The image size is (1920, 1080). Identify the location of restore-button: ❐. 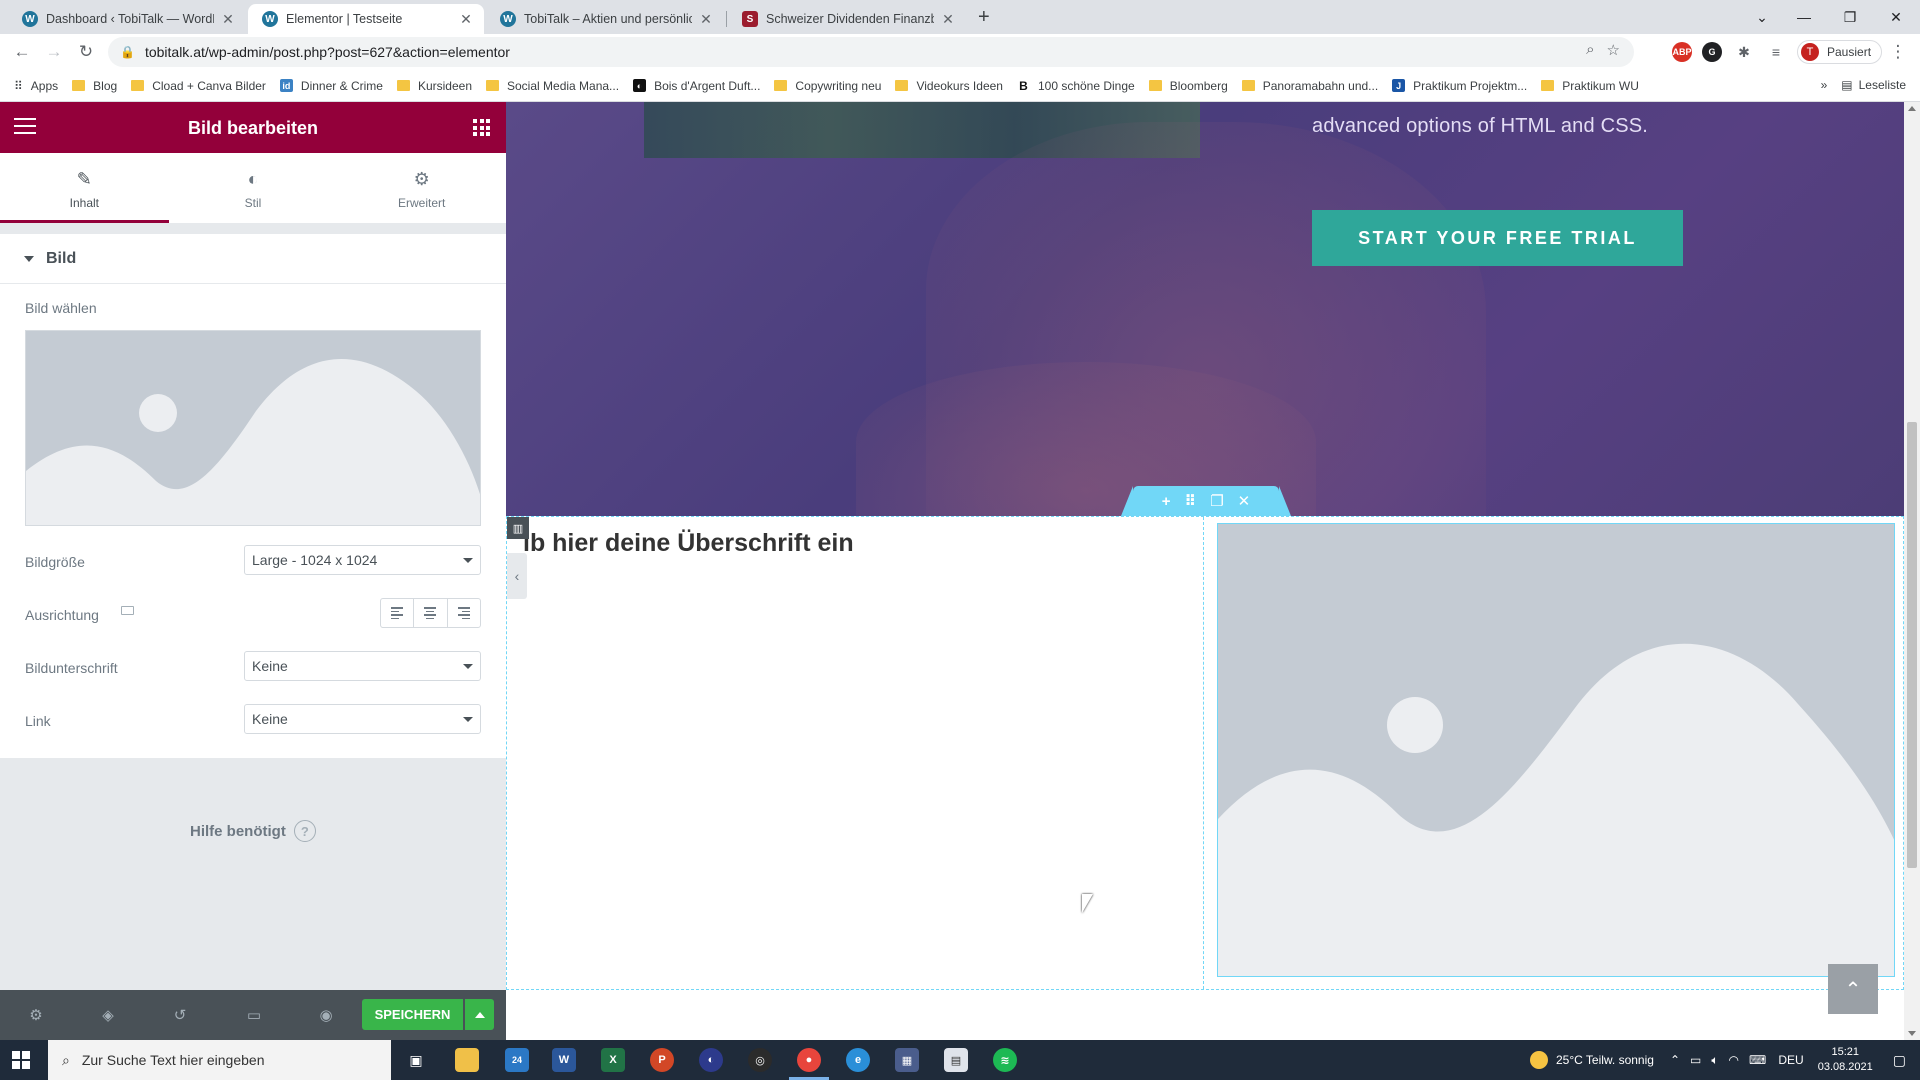
(1850, 17).